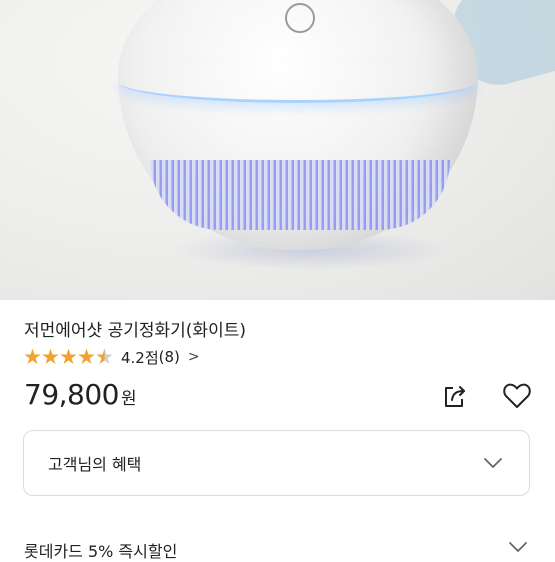  I want to click on led-ring, so click(298, 81).